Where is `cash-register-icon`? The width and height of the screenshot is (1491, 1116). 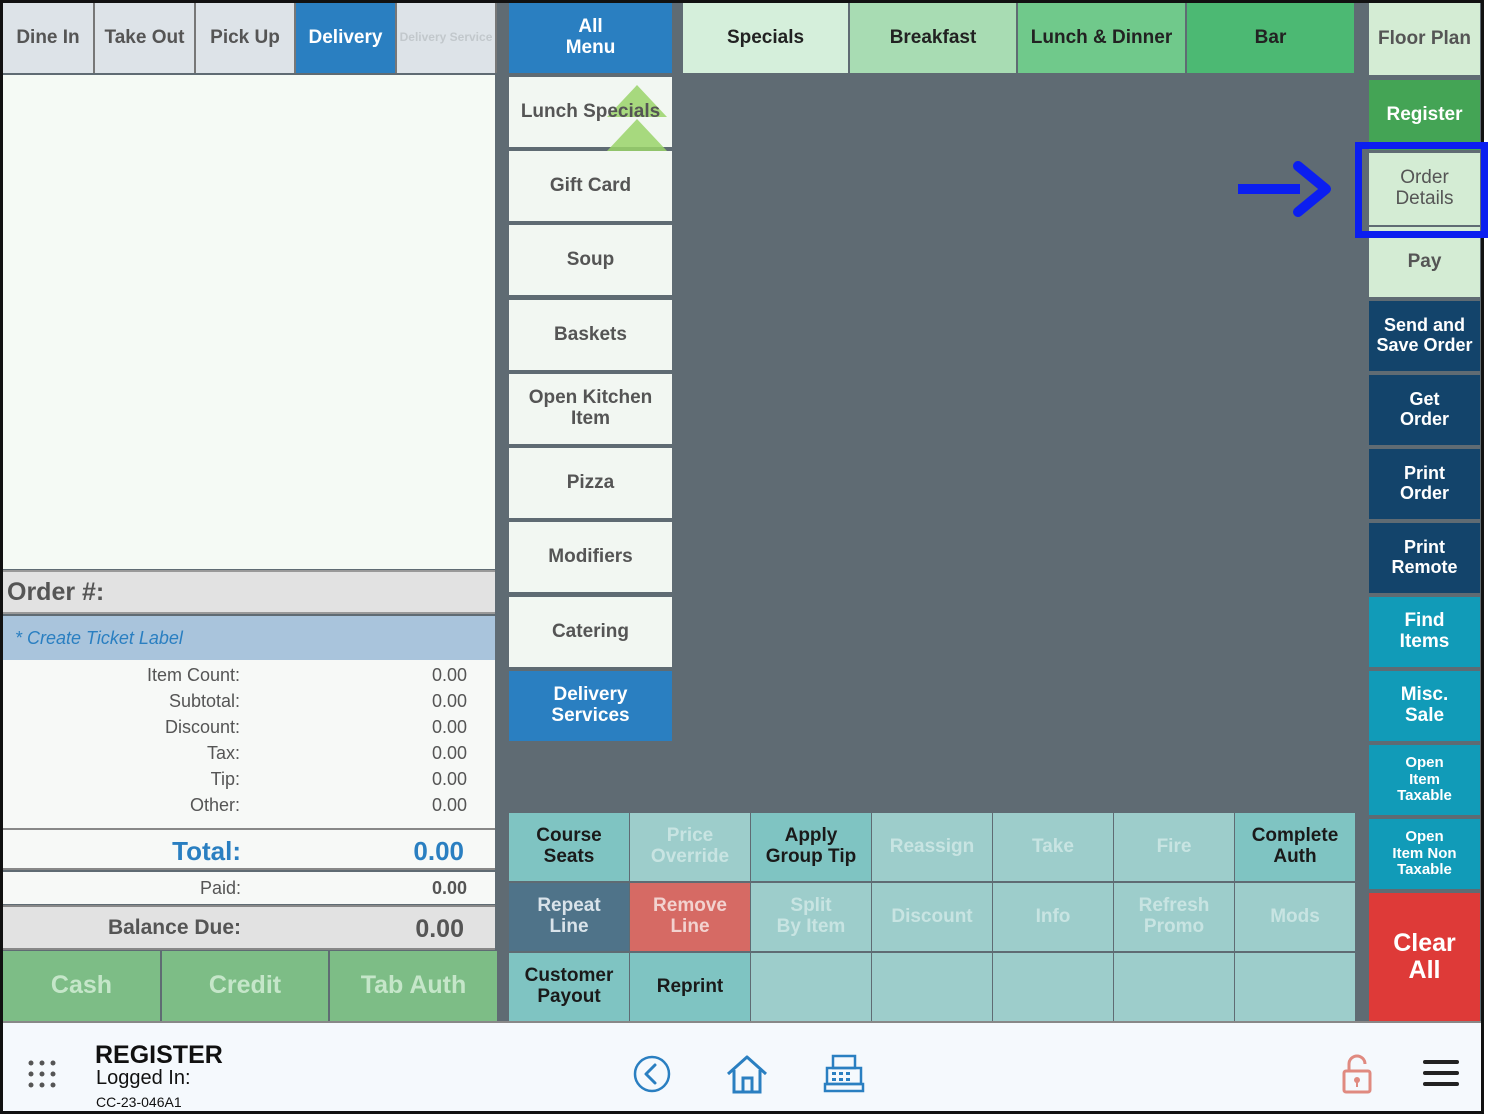
cash-register-icon is located at coordinates (844, 1073).